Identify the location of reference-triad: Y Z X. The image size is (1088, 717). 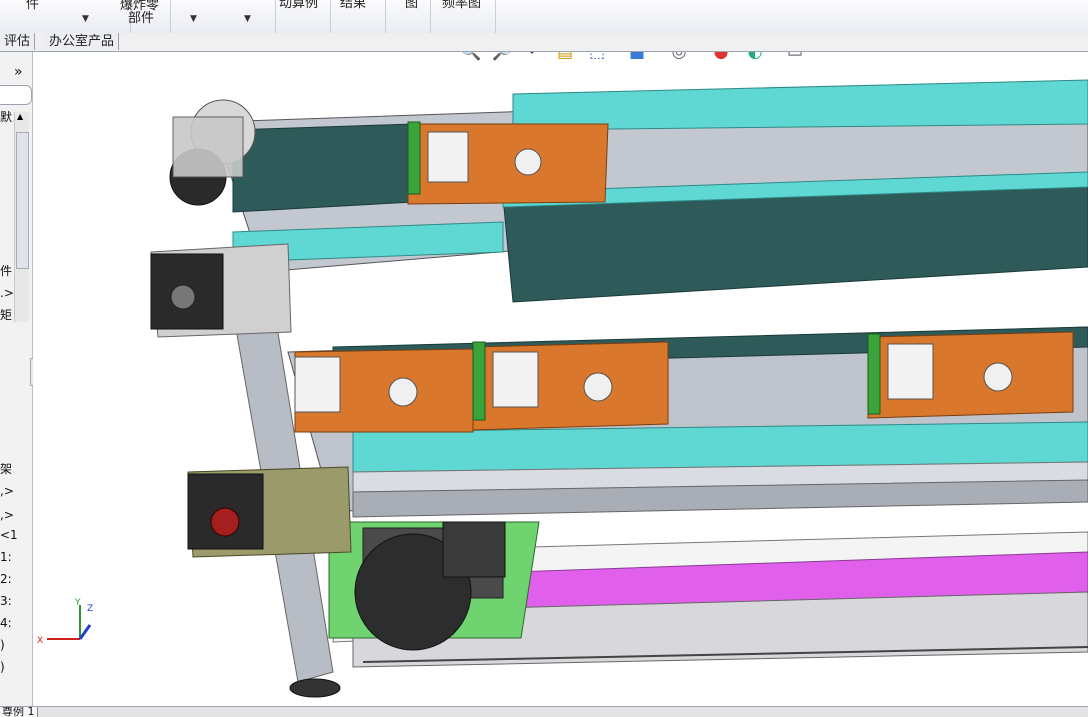
(65, 622).